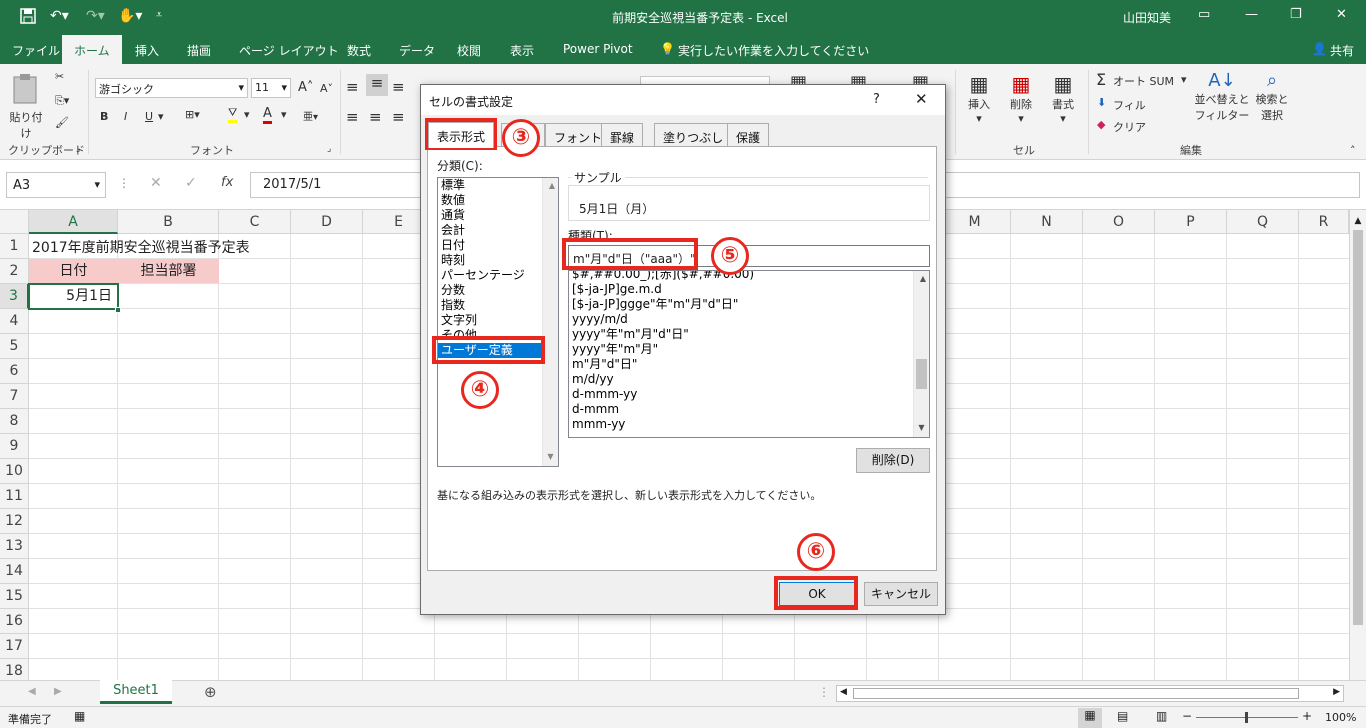 The width and height of the screenshot is (1366, 728). I want to click on cell-b2: 担当部署, so click(168, 271).